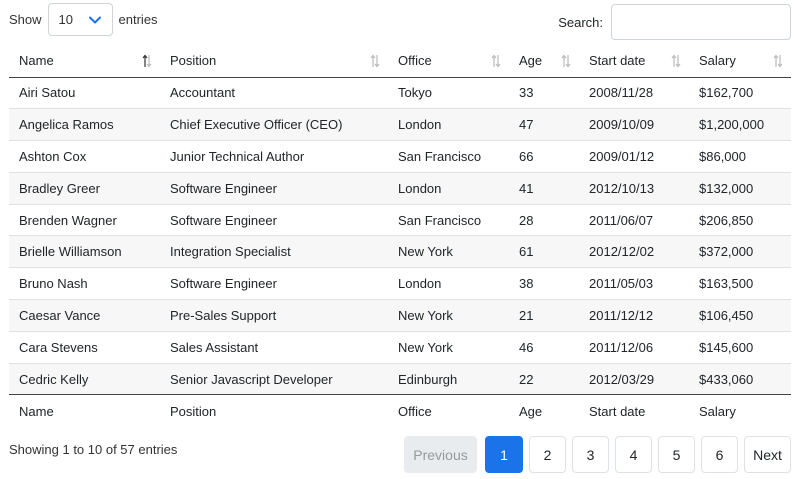 This screenshot has width=800, height=479. I want to click on position-cell: Pre-Sales Support, so click(274, 315).